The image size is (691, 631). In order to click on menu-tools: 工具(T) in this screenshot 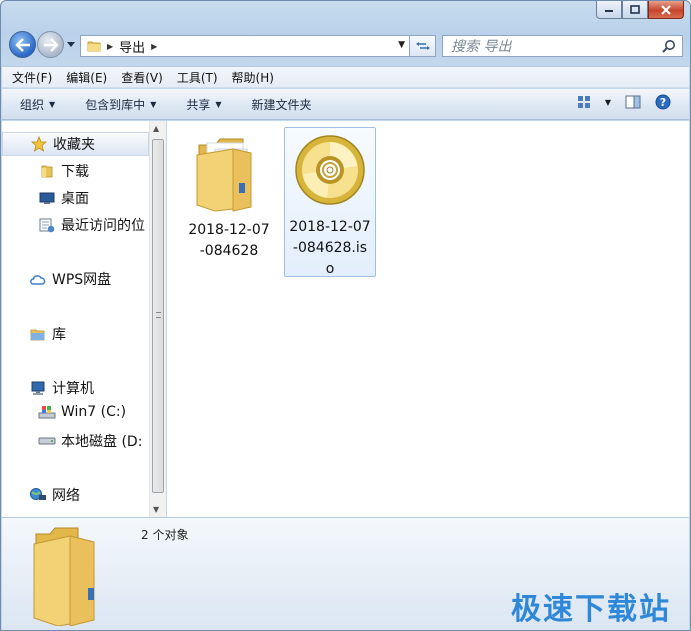, I will do `click(197, 77)`.